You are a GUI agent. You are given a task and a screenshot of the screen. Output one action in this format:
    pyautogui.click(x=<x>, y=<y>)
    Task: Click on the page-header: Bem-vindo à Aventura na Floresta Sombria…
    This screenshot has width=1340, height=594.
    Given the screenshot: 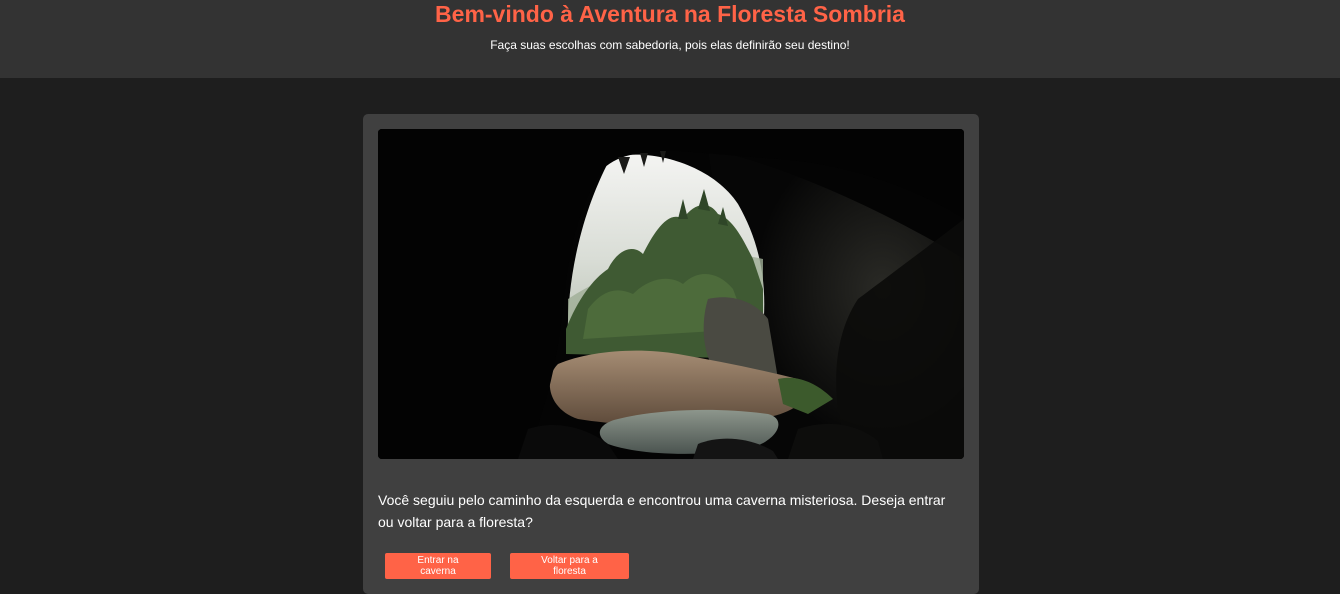 What is the action you would take?
    pyautogui.click(x=670, y=39)
    